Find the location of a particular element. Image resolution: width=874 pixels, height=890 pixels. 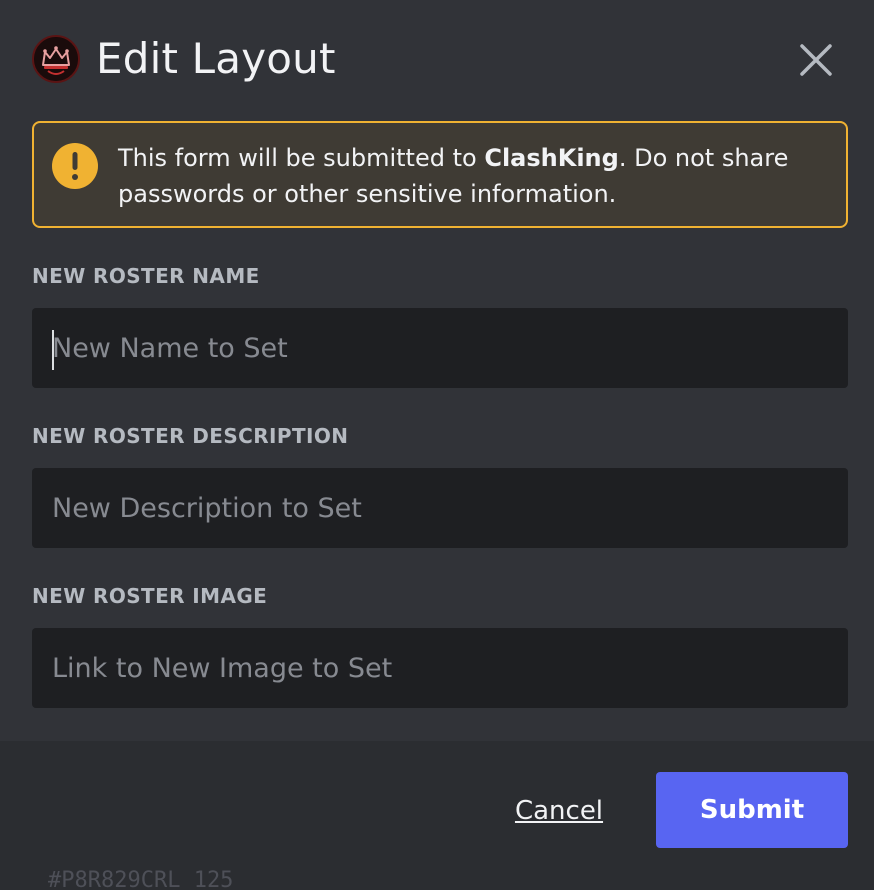

warning-app-name: ClashKing is located at coordinates (551, 158).